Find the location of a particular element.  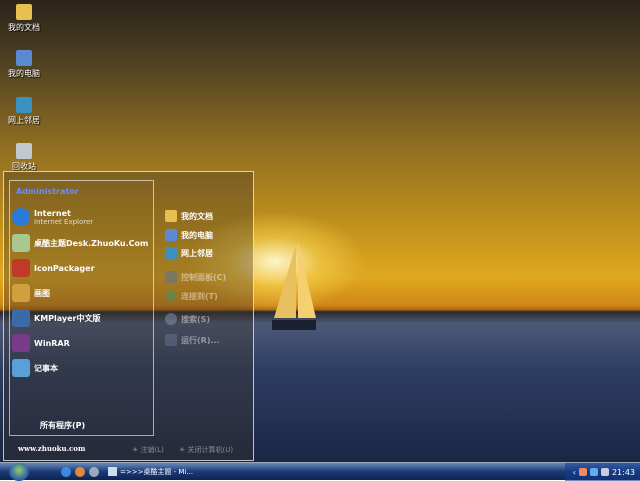

start-button is located at coordinates (19, 472).